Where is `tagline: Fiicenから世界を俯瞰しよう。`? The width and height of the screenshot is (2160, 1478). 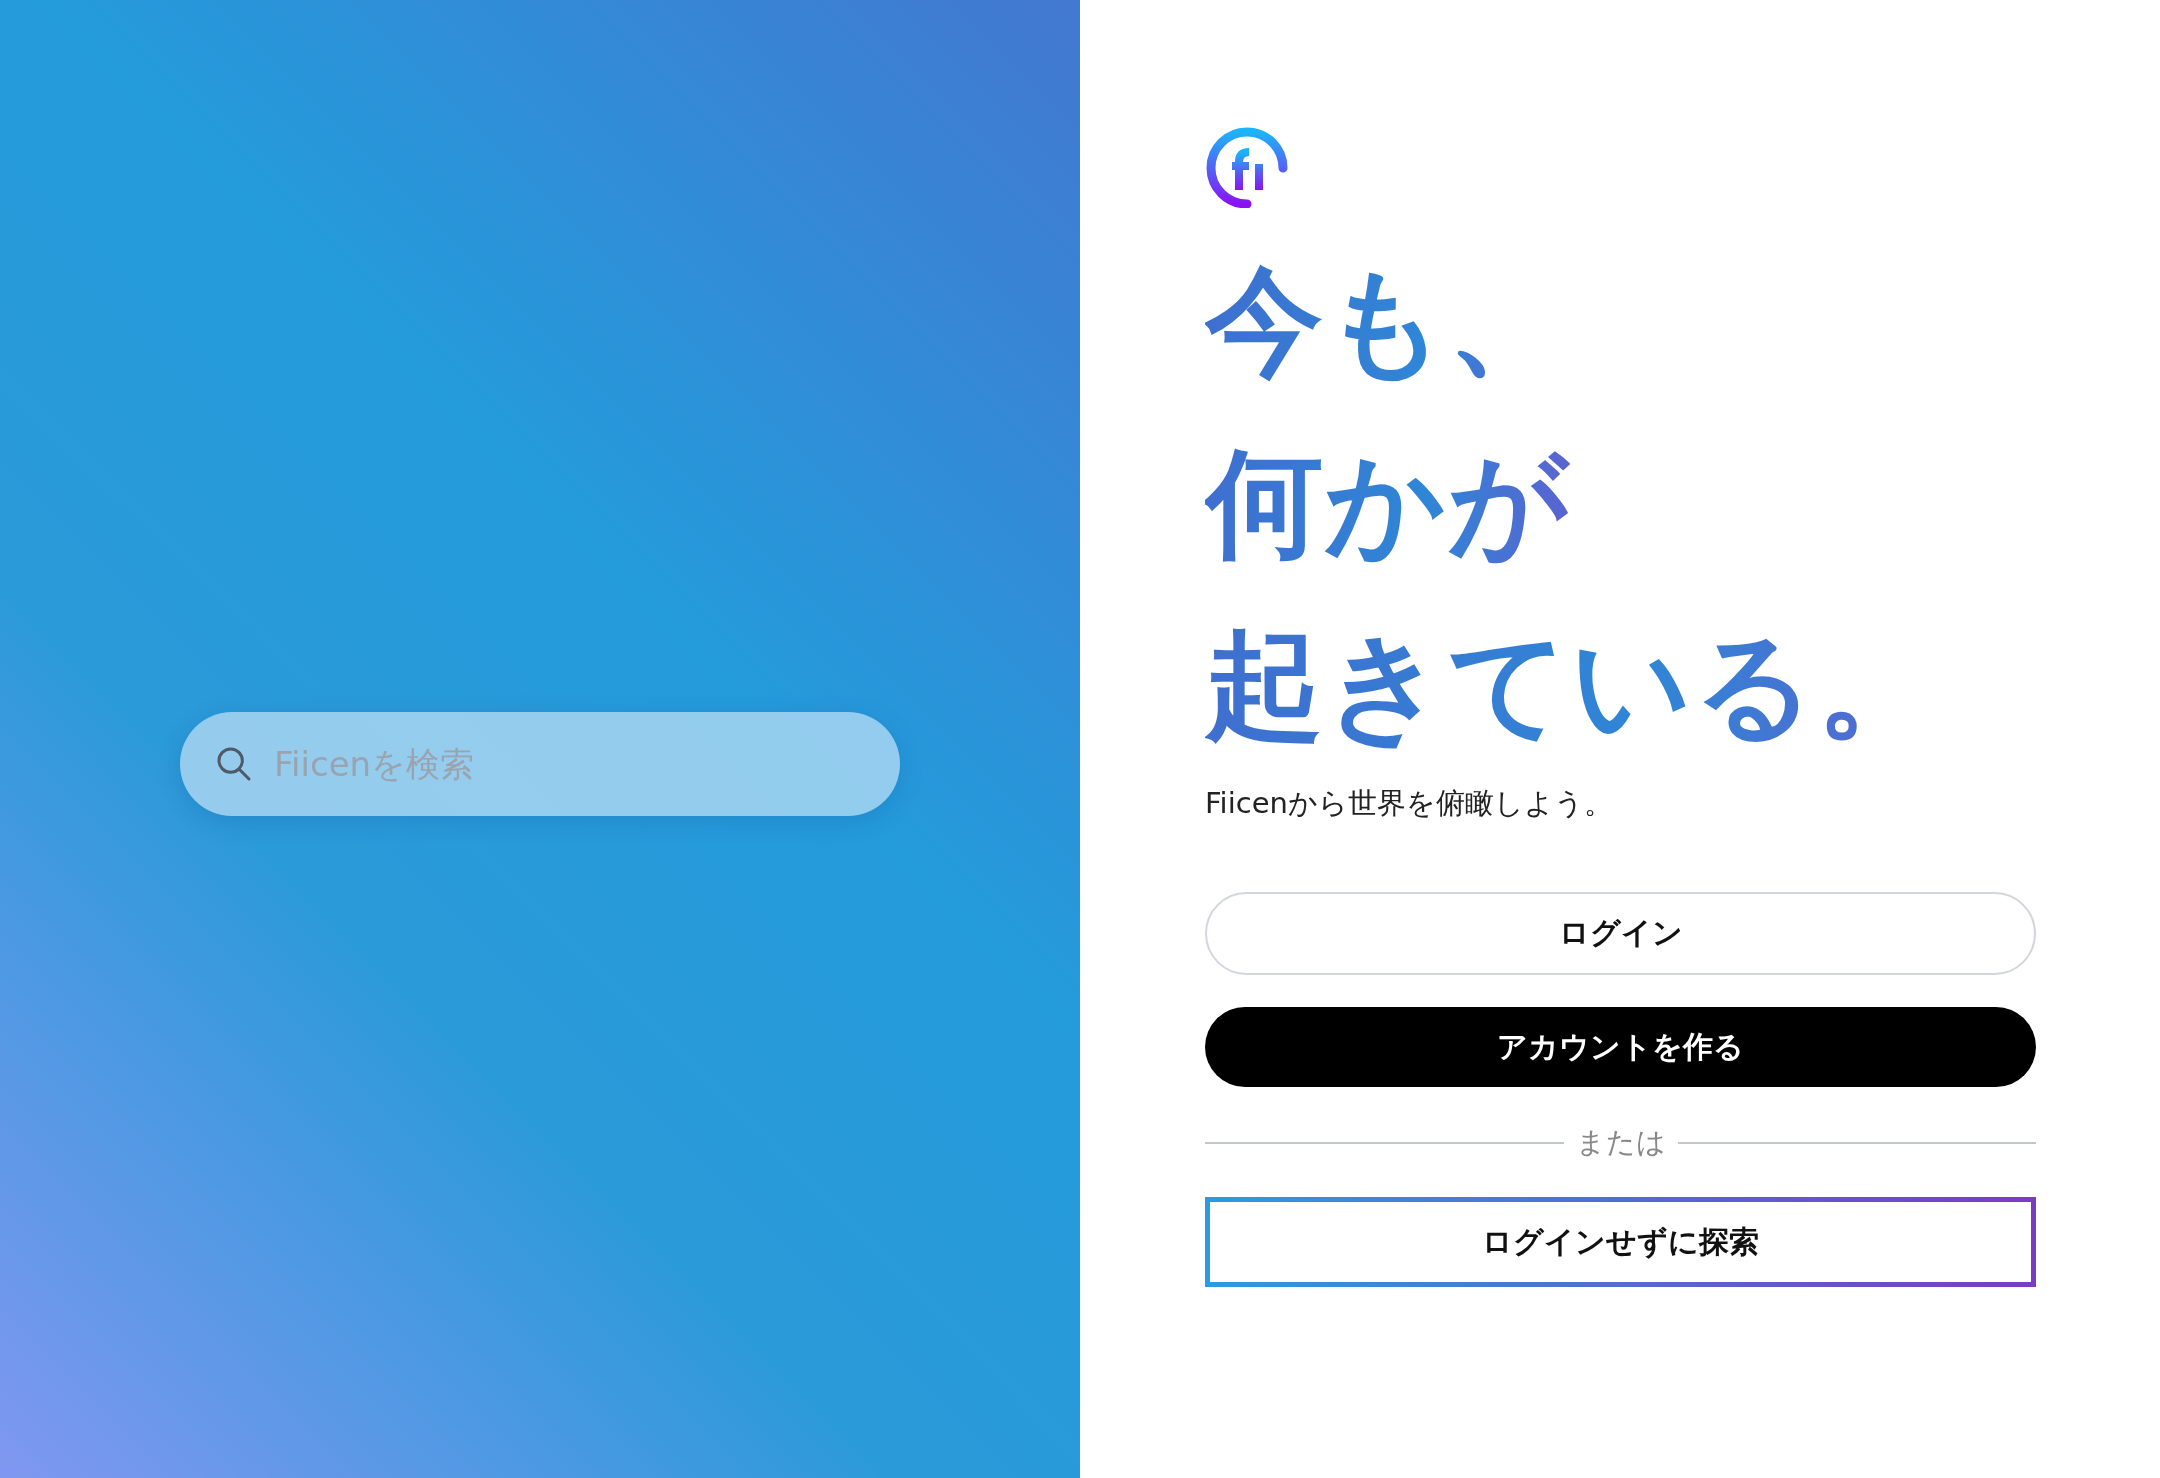
tagline: Fiicenから世界を俯瞰しよう。 is located at coordinates (1409, 803).